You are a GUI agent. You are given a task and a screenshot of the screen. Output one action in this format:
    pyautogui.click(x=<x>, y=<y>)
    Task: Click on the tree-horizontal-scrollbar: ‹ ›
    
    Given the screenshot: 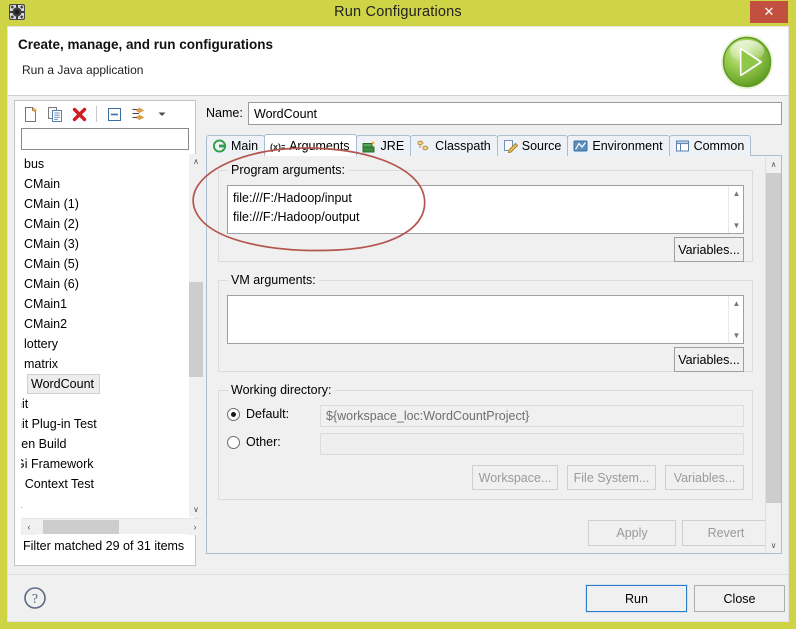 What is the action you would take?
    pyautogui.click(x=112, y=526)
    